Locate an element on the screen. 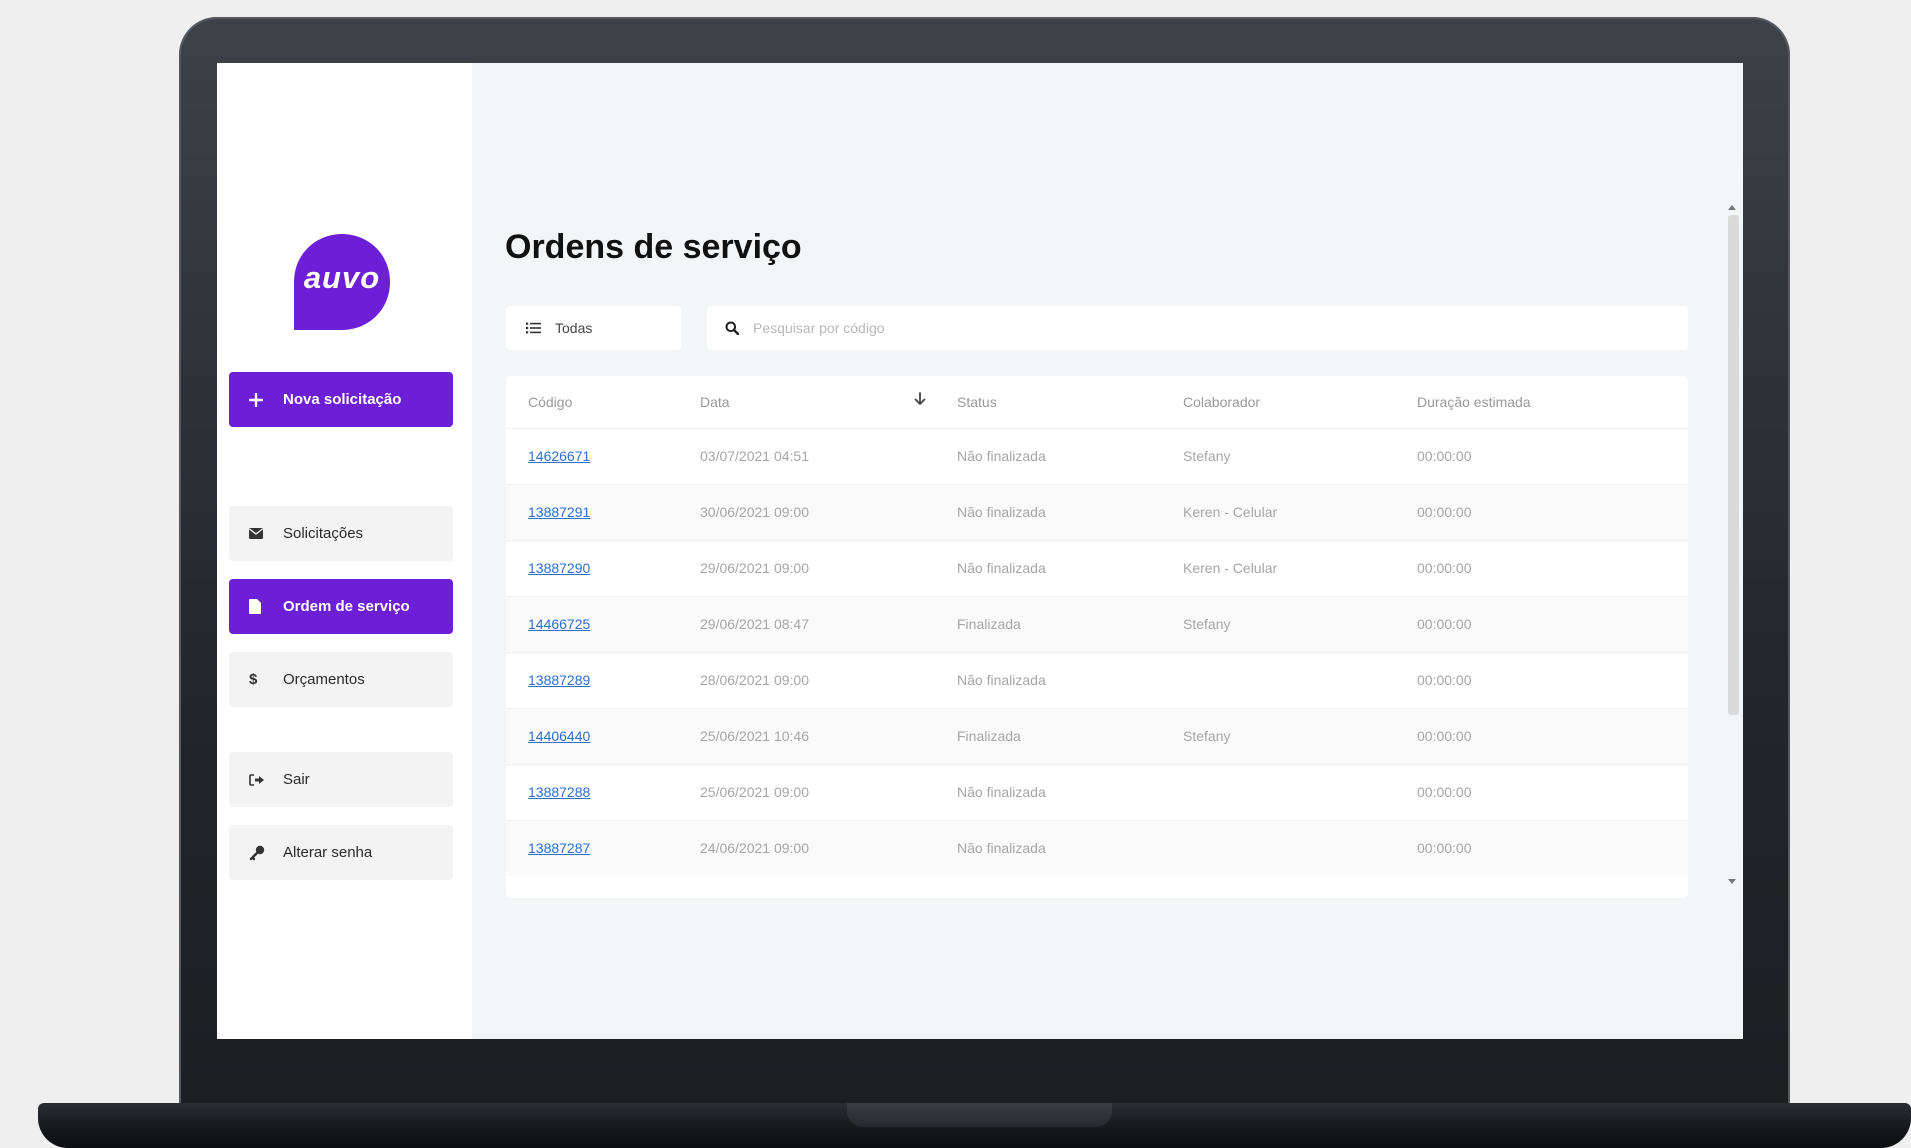  status-filter-dropdown: Todas is located at coordinates (593, 328).